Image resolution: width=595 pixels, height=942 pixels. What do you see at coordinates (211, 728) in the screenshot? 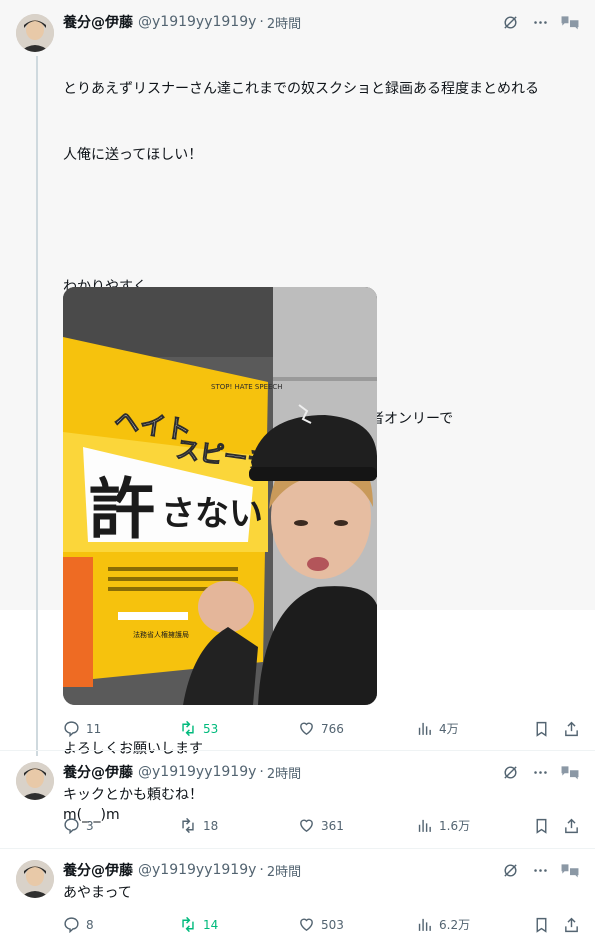
I see `repost-count: 53` at bounding box center [211, 728].